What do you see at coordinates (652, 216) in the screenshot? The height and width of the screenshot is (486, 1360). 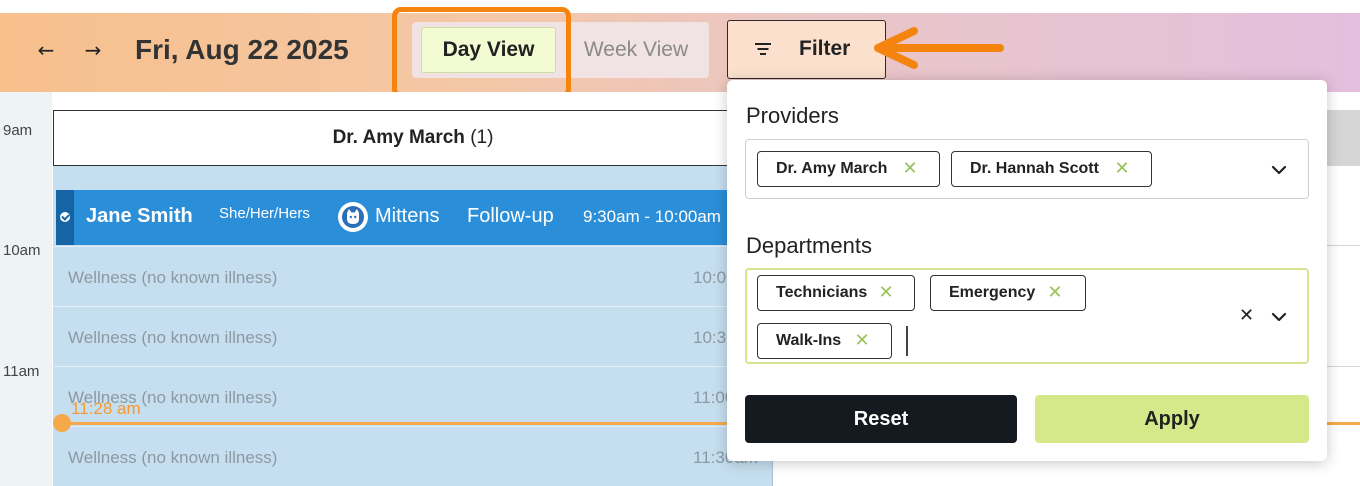 I see `appointment-time: 9:30am - 10:00am` at bounding box center [652, 216].